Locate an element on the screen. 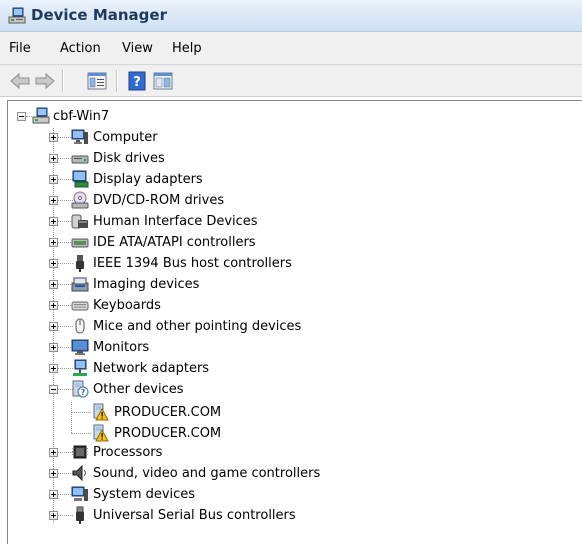 The height and width of the screenshot is (544, 582). forward-arrow-icon is located at coordinates (45, 81).